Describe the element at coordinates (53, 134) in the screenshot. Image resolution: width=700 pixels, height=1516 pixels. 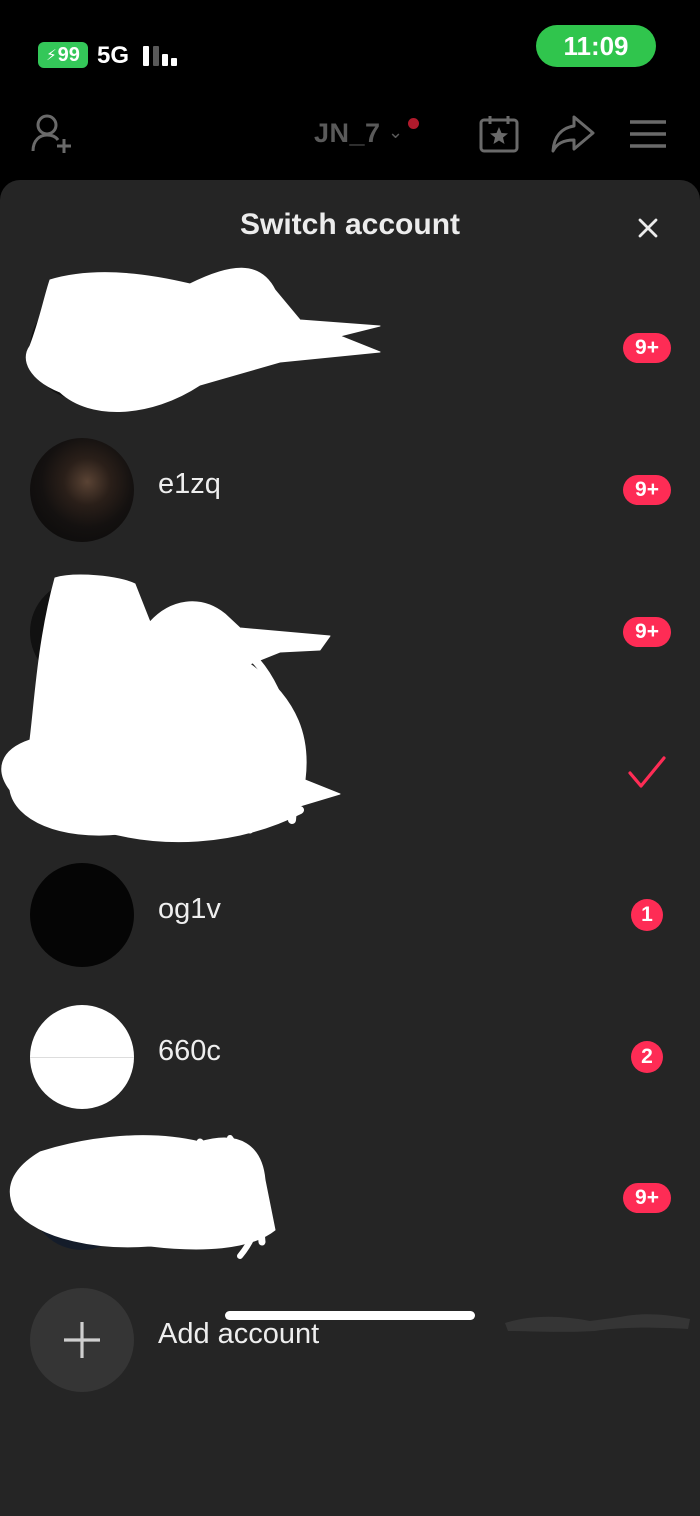
I see `add-user-icon` at that location.